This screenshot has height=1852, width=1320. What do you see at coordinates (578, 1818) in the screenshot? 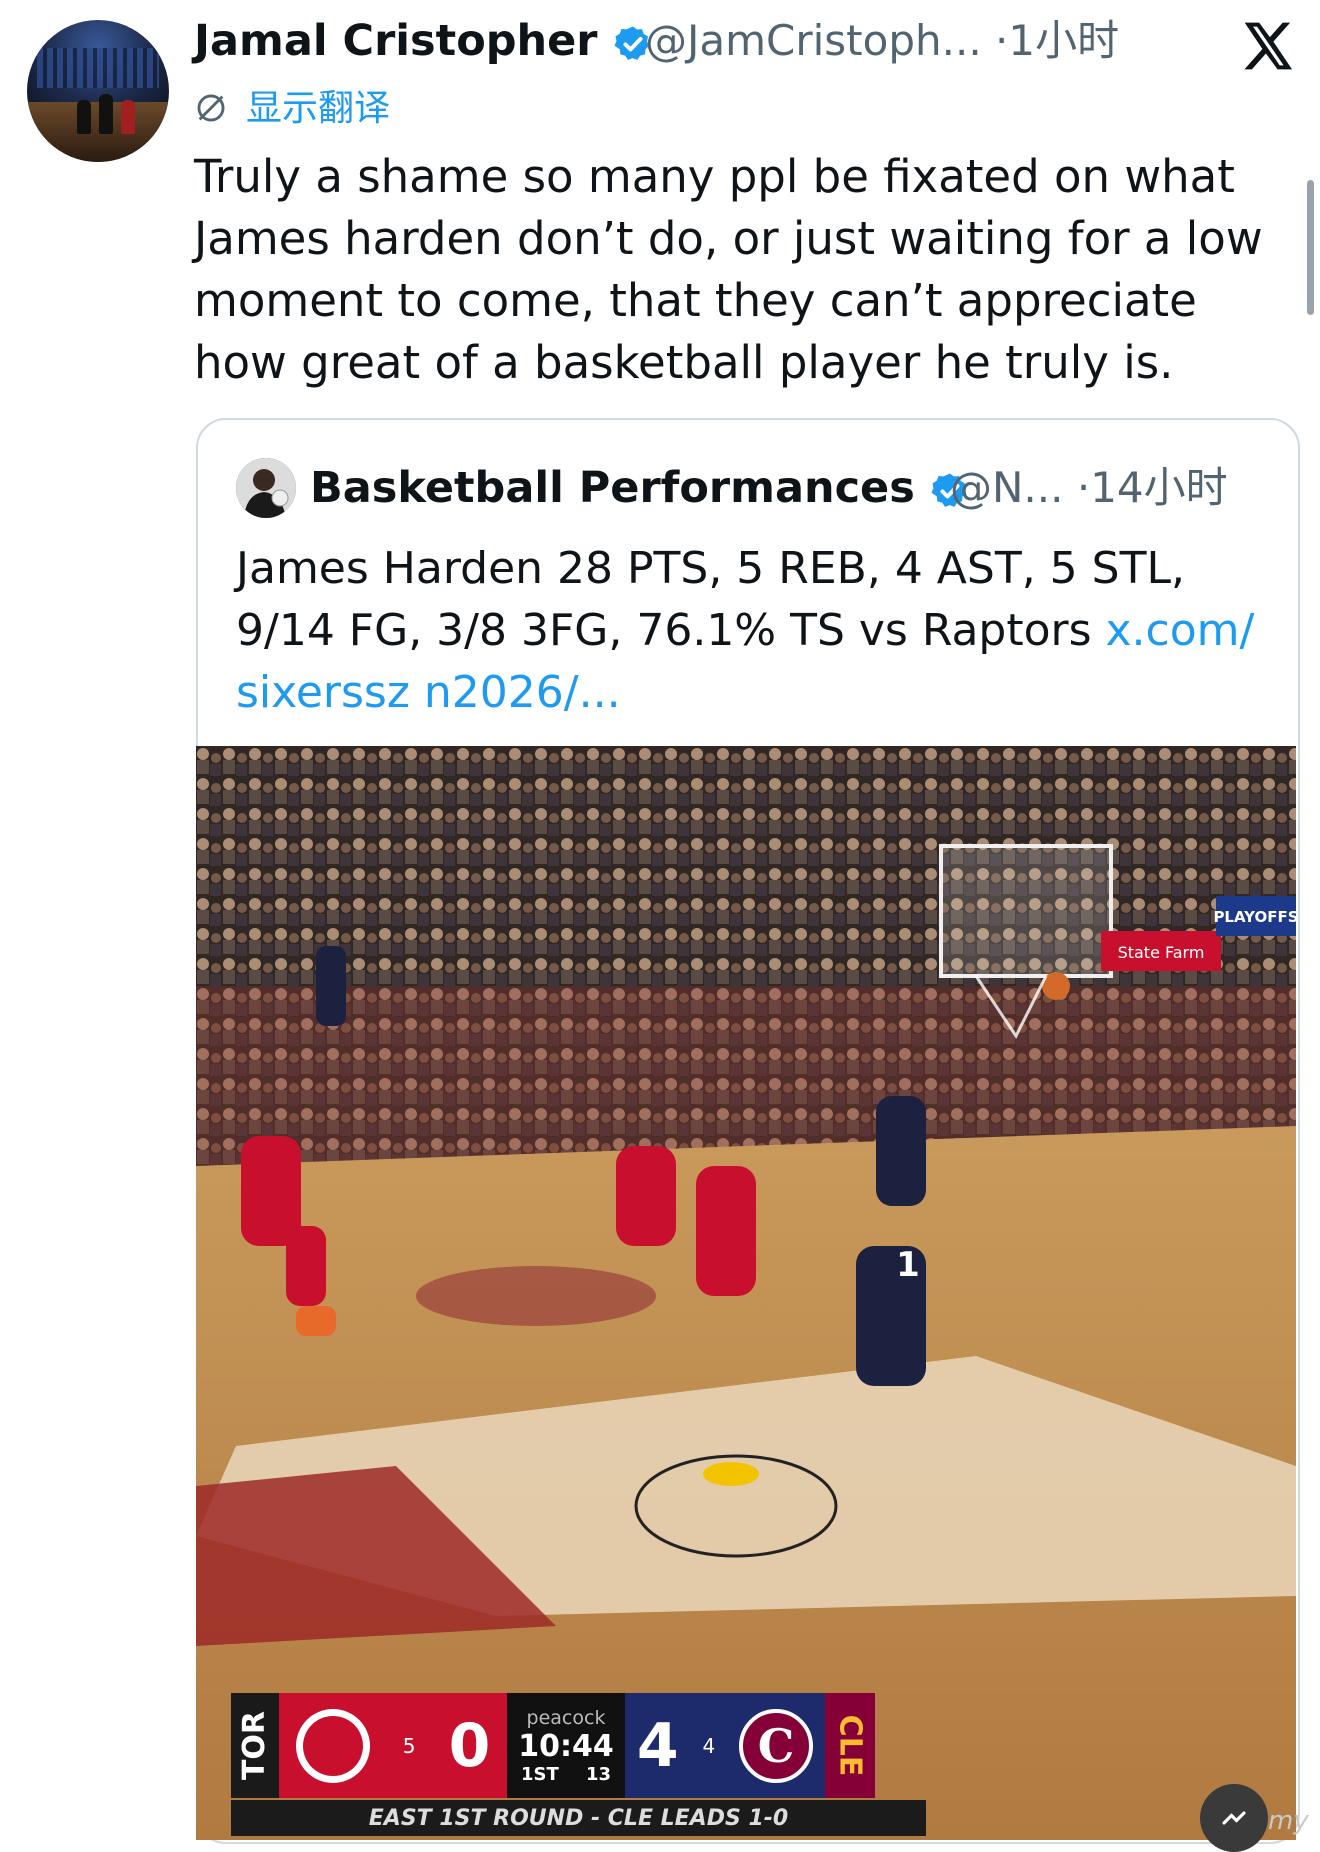
I see `series-ticker: EAST 1ST ROUND - CLE LEADS 1-0` at bounding box center [578, 1818].